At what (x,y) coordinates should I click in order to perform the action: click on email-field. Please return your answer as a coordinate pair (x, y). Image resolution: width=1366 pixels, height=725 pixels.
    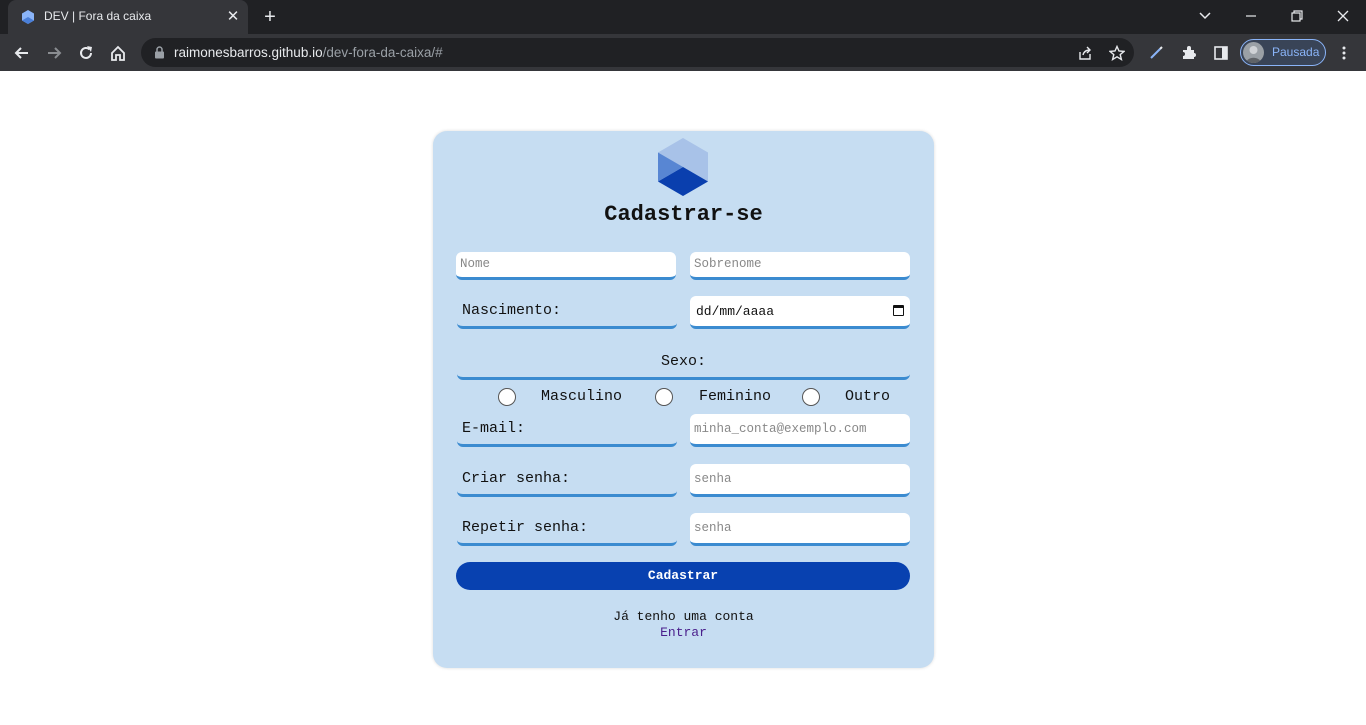
    Looking at the image, I should click on (800, 430).